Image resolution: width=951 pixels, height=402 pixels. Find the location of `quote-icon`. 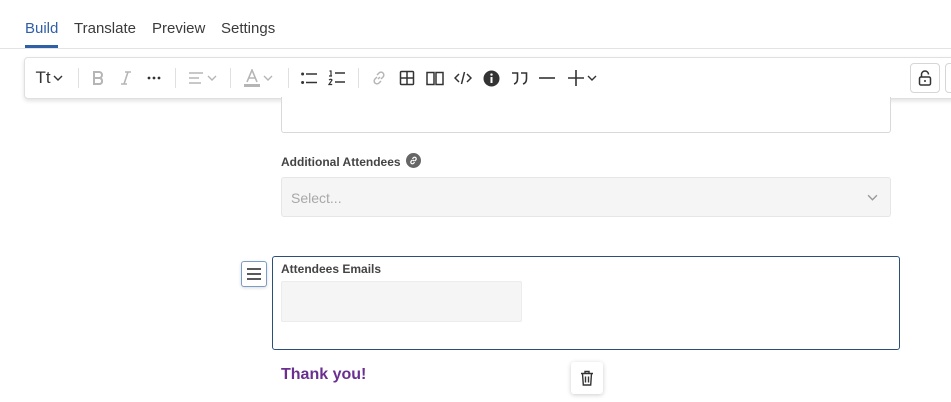

quote-icon is located at coordinates (519, 78).